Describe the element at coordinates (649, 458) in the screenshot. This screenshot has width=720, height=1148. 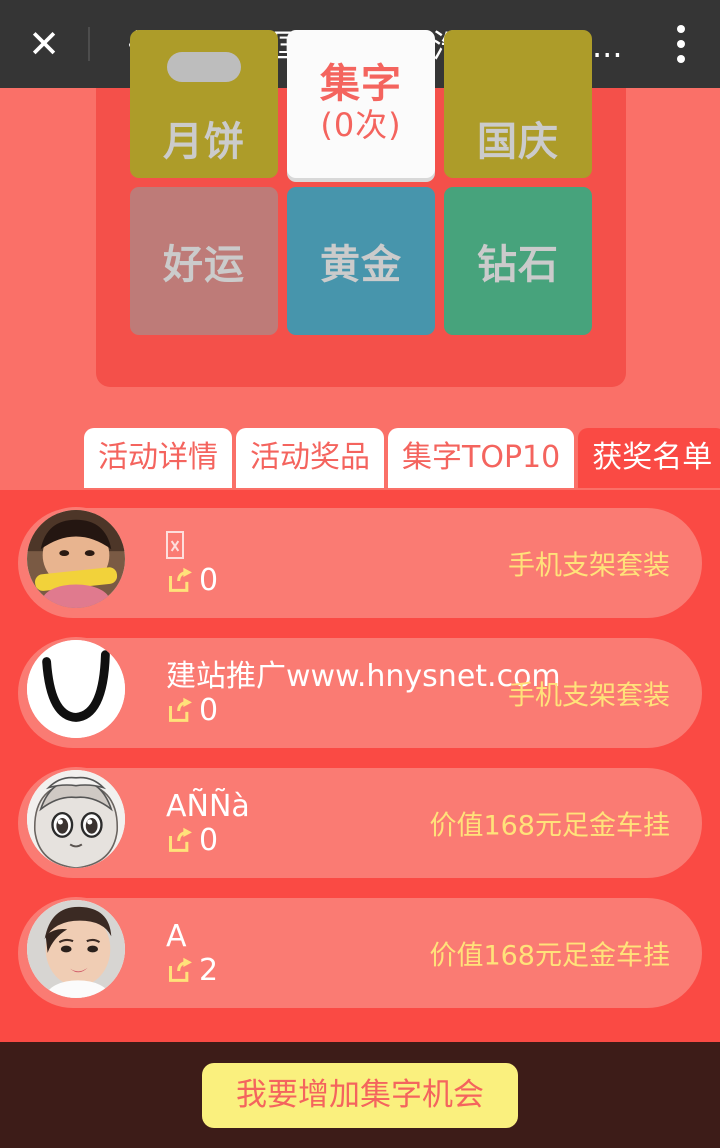
I see `tab-winner-list: 获奖名单` at that location.